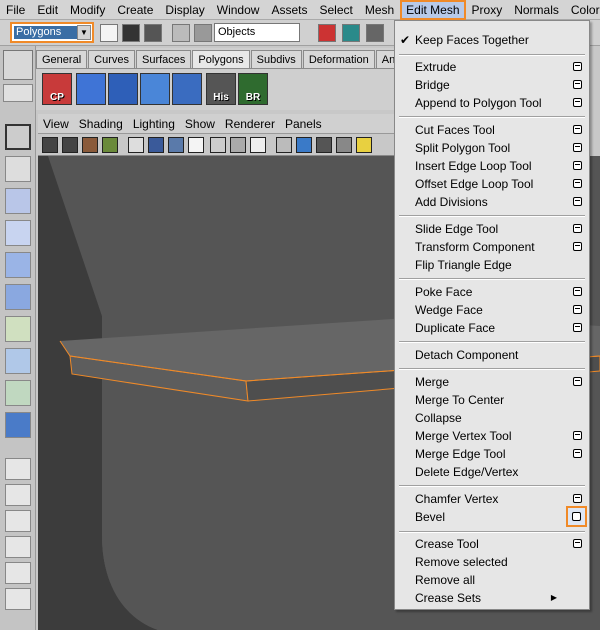 Image resolution: width=600 pixels, height=630 pixels. I want to click on menu-assets: Assets, so click(289, 10).